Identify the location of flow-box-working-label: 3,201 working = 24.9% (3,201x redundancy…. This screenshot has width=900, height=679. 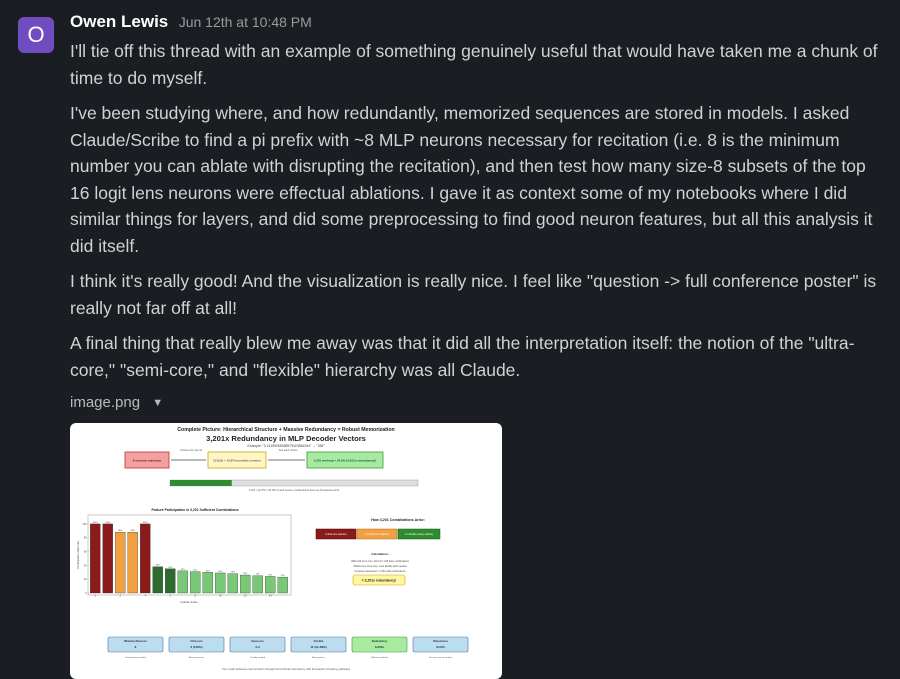
(345, 461).